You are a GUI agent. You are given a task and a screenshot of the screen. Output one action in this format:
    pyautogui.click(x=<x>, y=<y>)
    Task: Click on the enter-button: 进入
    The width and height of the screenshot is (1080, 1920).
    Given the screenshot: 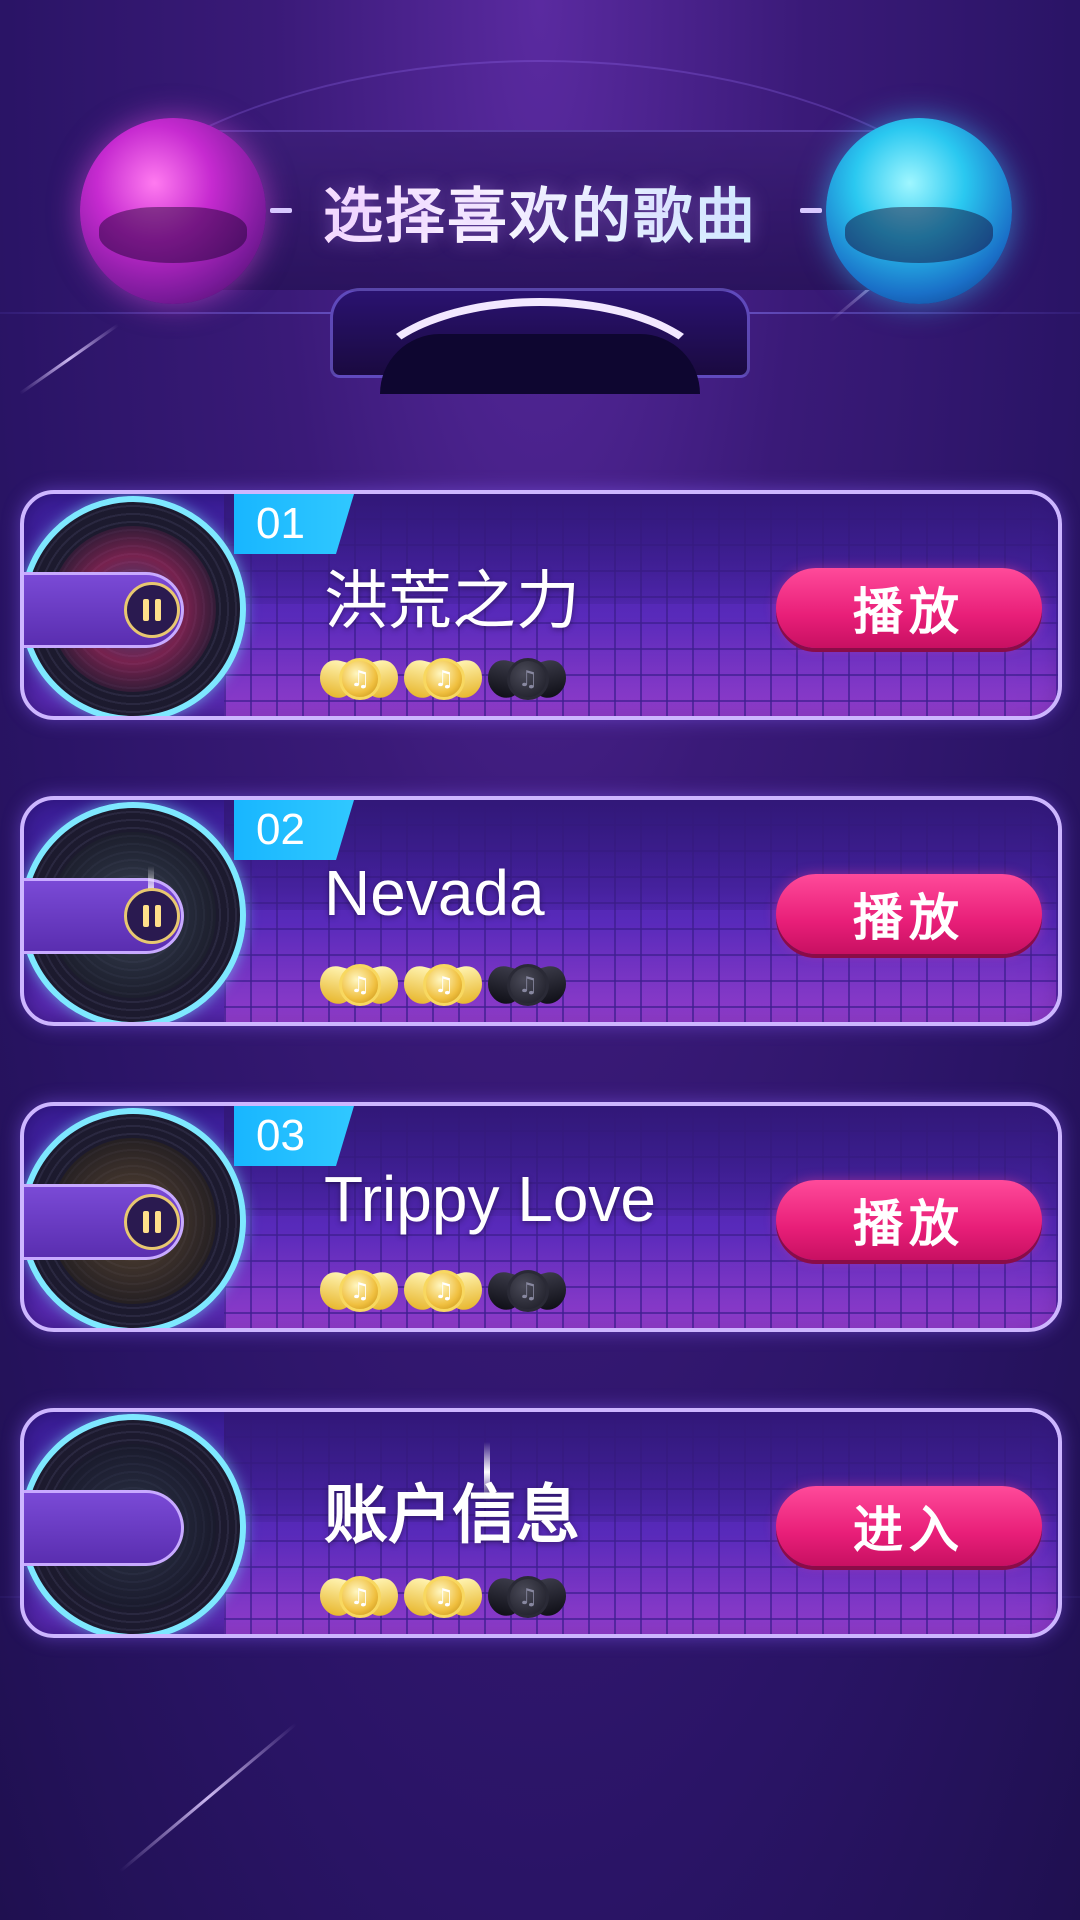 What is the action you would take?
    pyautogui.click(x=909, y=1526)
    